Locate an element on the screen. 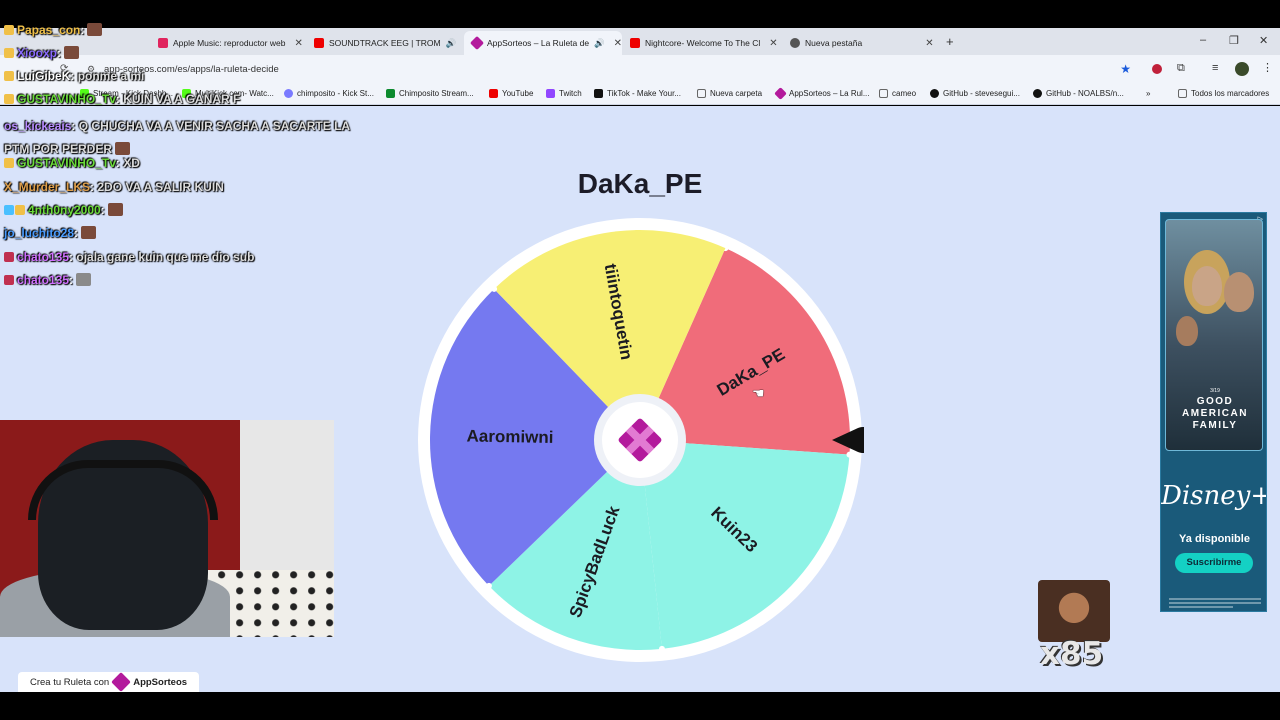 The height and width of the screenshot is (720, 1280). twitch-icon is located at coordinates (550, 93).